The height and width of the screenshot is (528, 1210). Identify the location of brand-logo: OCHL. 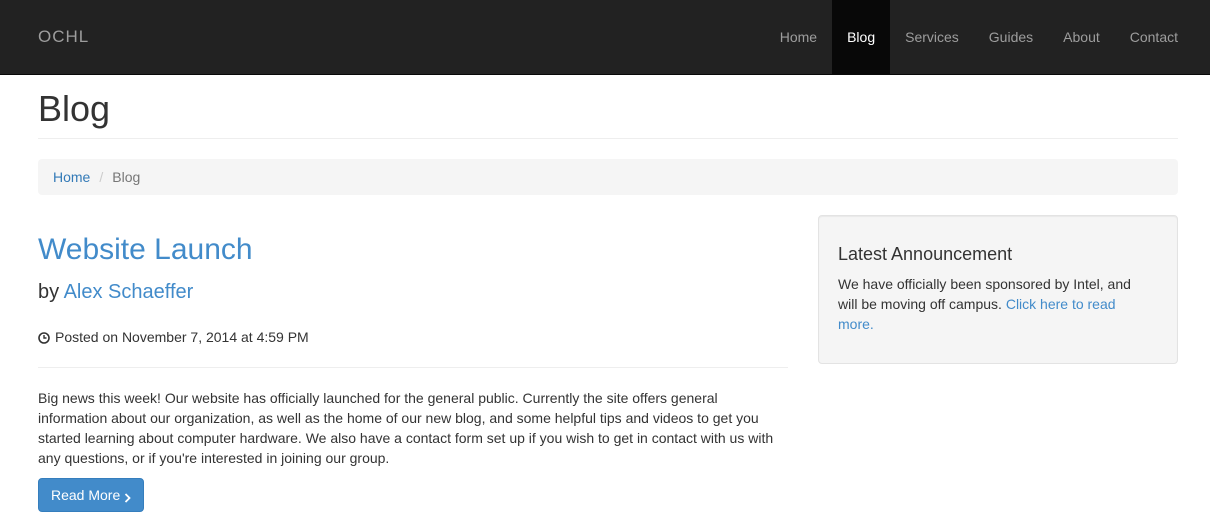
(63, 37).